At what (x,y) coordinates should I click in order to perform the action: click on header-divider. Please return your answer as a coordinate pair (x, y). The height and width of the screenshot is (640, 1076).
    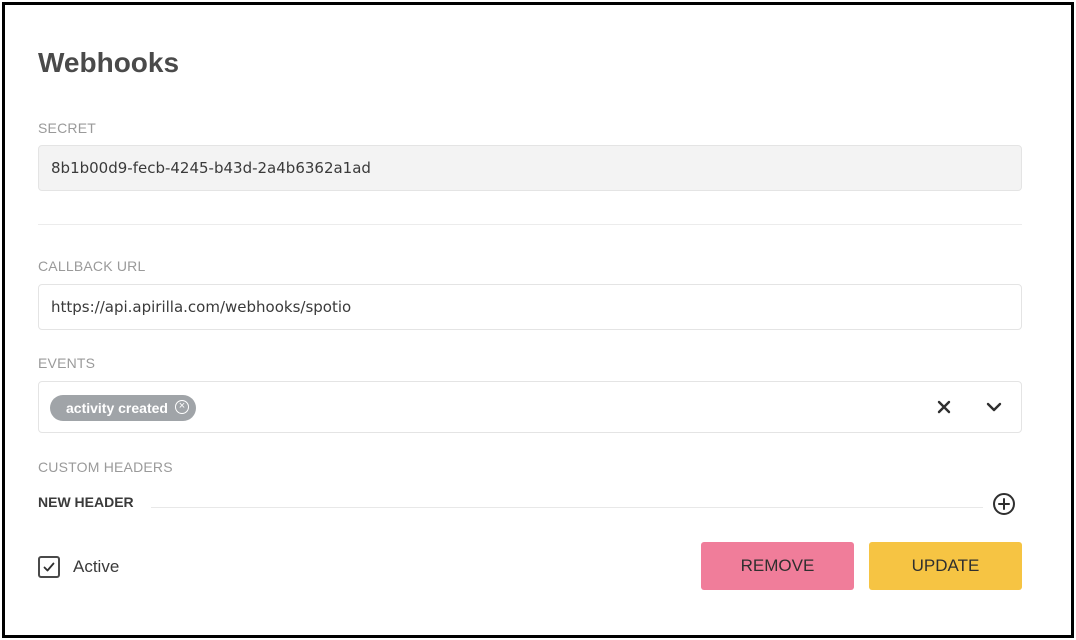
    Looking at the image, I should click on (567, 507).